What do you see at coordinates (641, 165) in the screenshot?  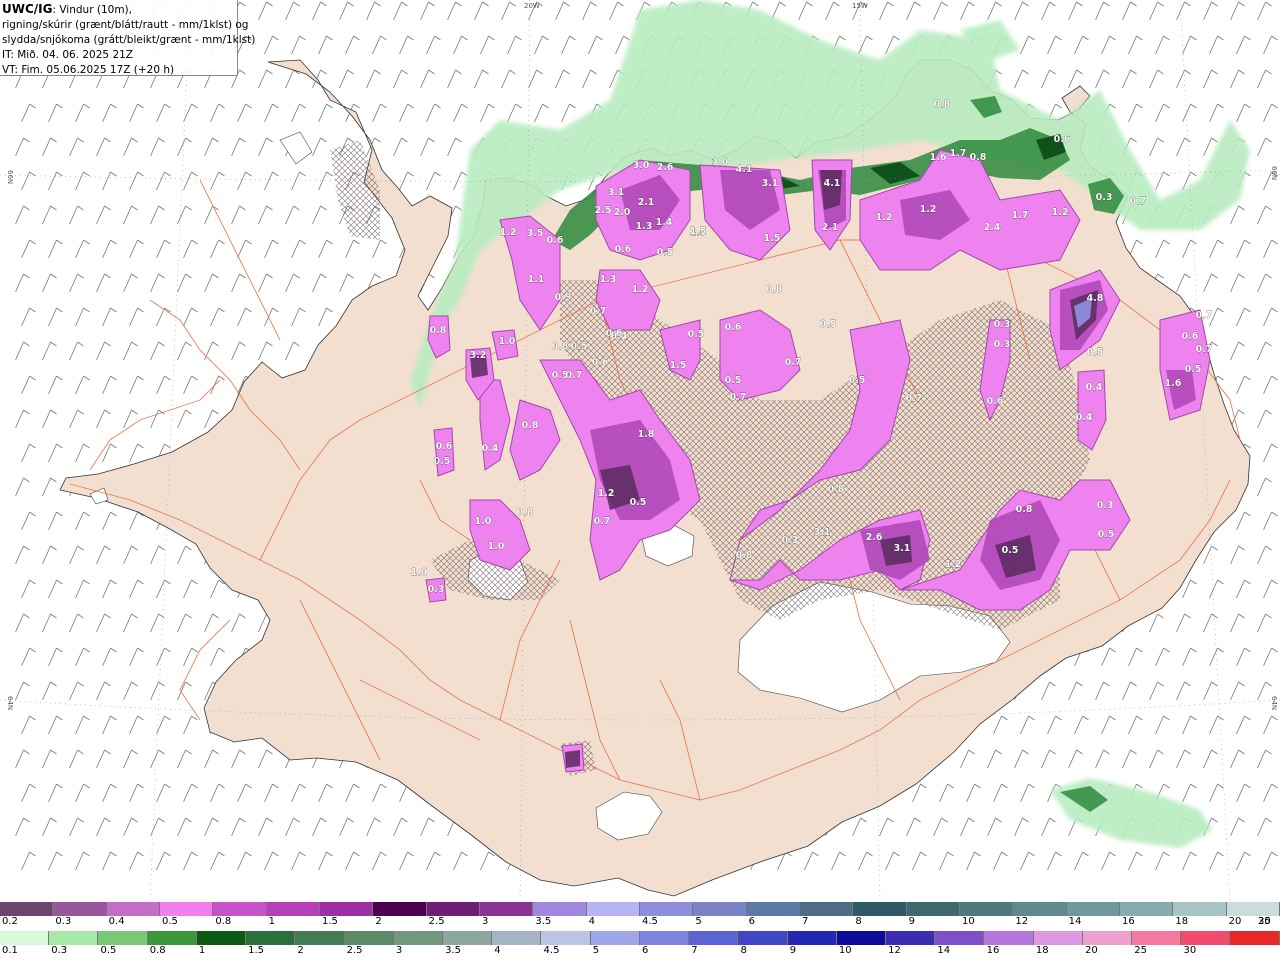 I see `precip-value-label: 3.0` at bounding box center [641, 165].